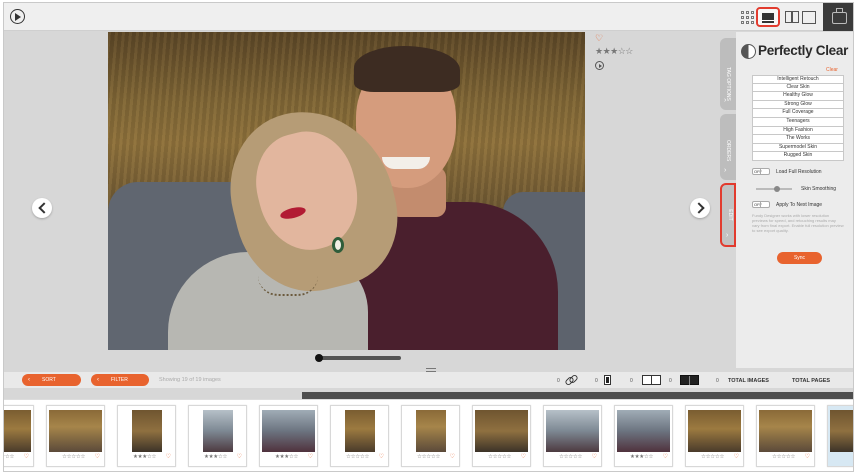 Image resolution: width=855 pixels, height=474 pixels. Describe the element at coordinates (670, 381) in the screenshot. I see `album-dark-count: 0` at that location.